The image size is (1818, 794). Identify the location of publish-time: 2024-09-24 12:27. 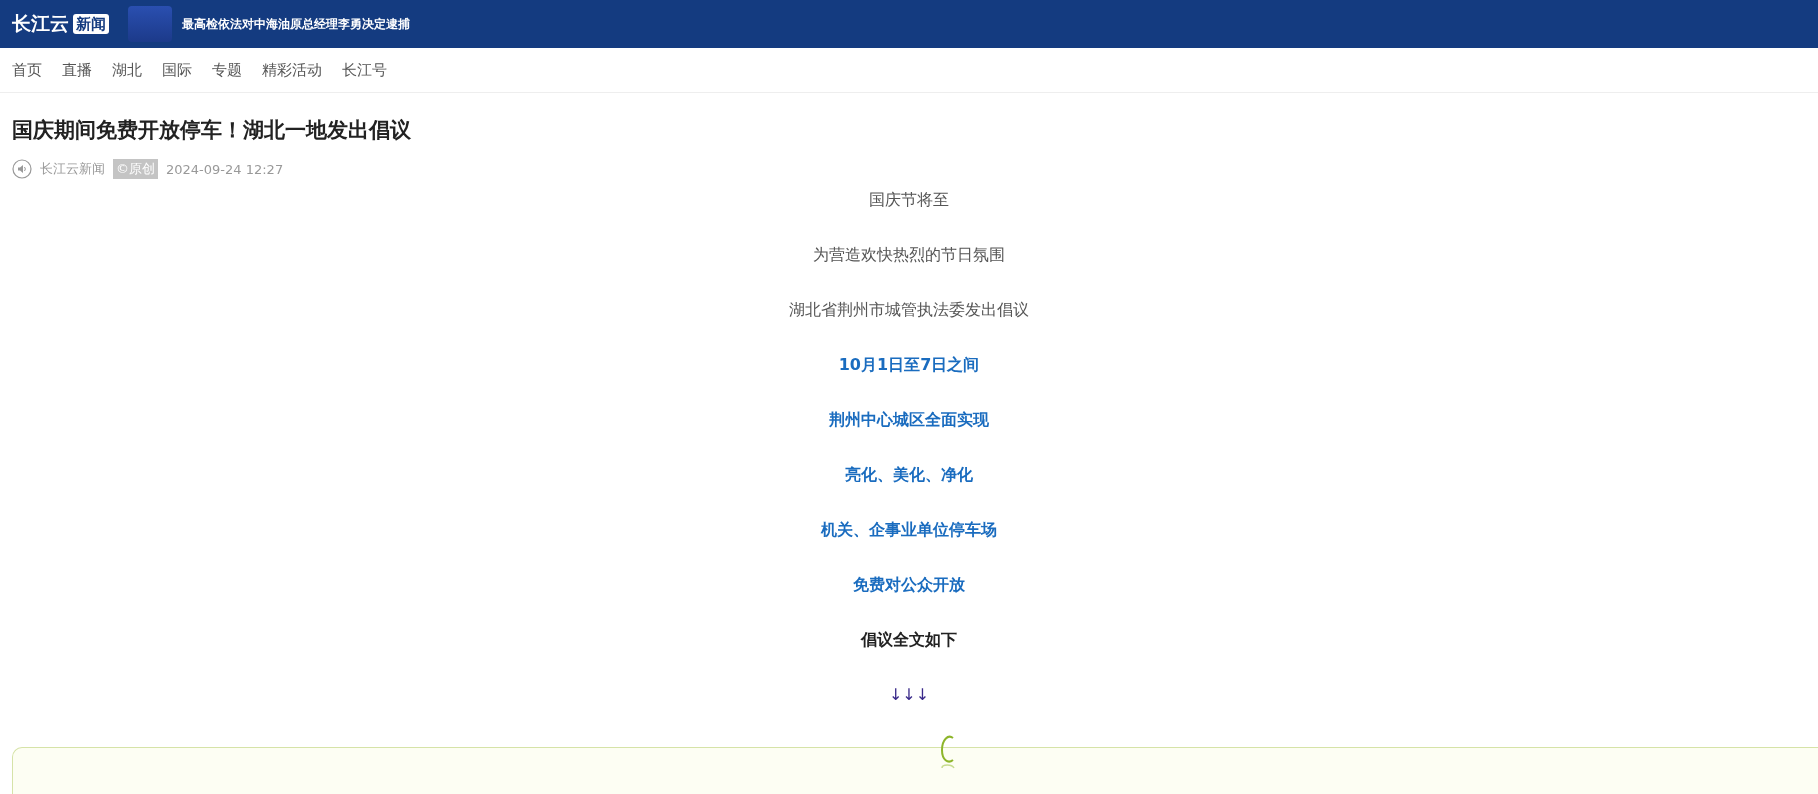
(225, 169).